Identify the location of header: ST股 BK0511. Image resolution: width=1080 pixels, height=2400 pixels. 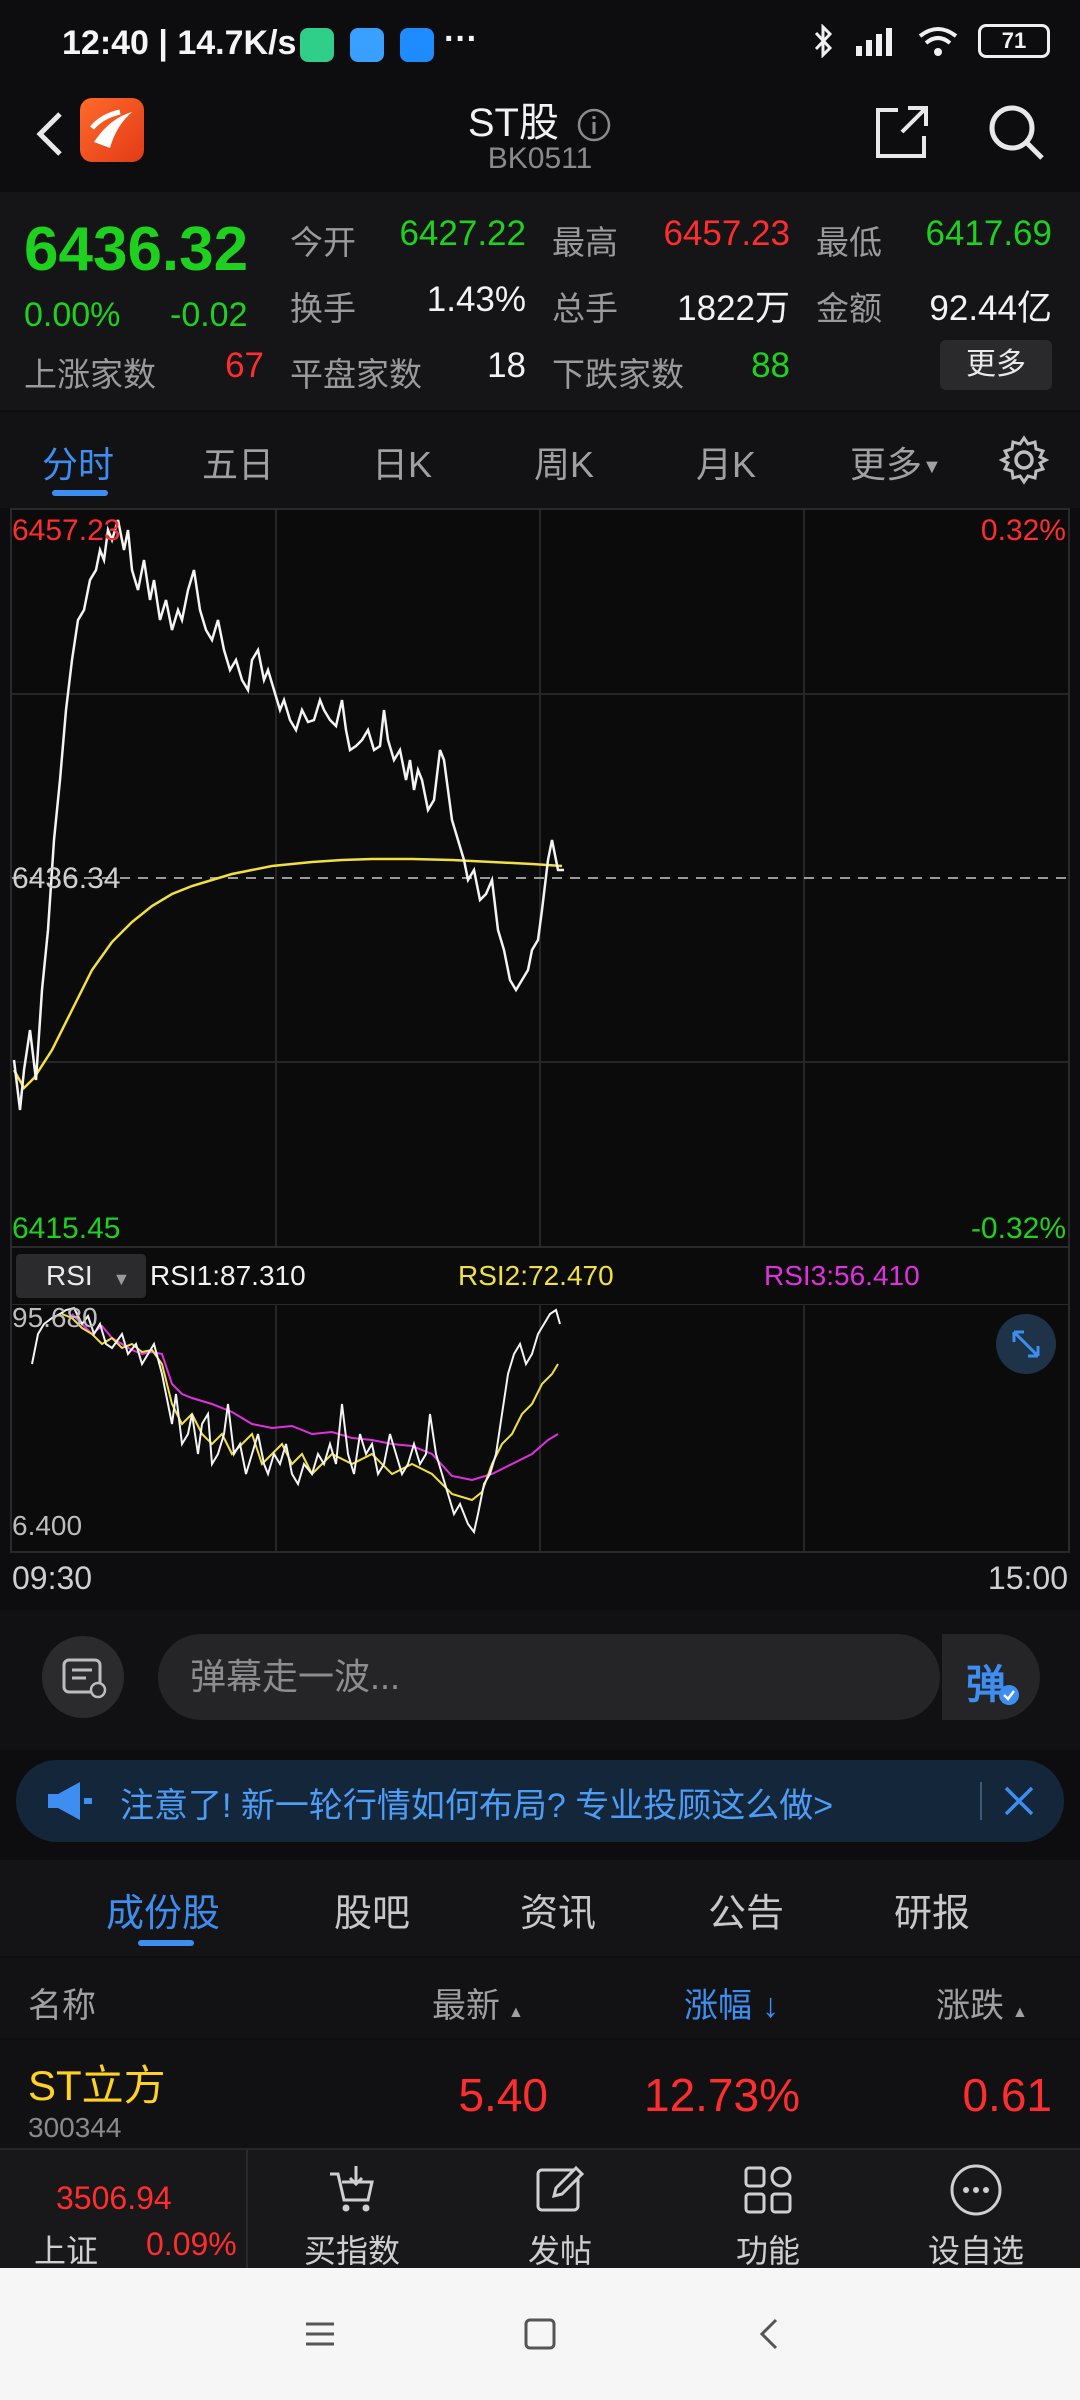
(540, 140).